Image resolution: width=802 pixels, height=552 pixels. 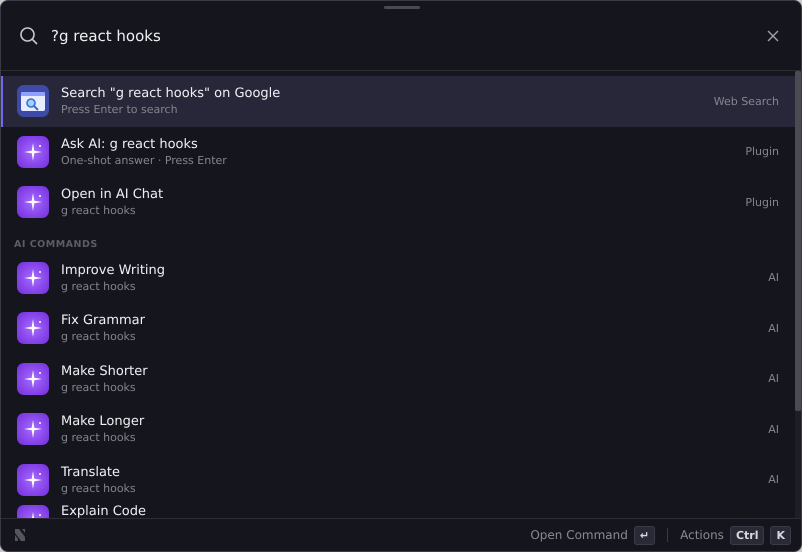 What do you see at coordinates (20, 535) in the screenshot?
I see `app-logo-icon` at bounding box center [20, 535].